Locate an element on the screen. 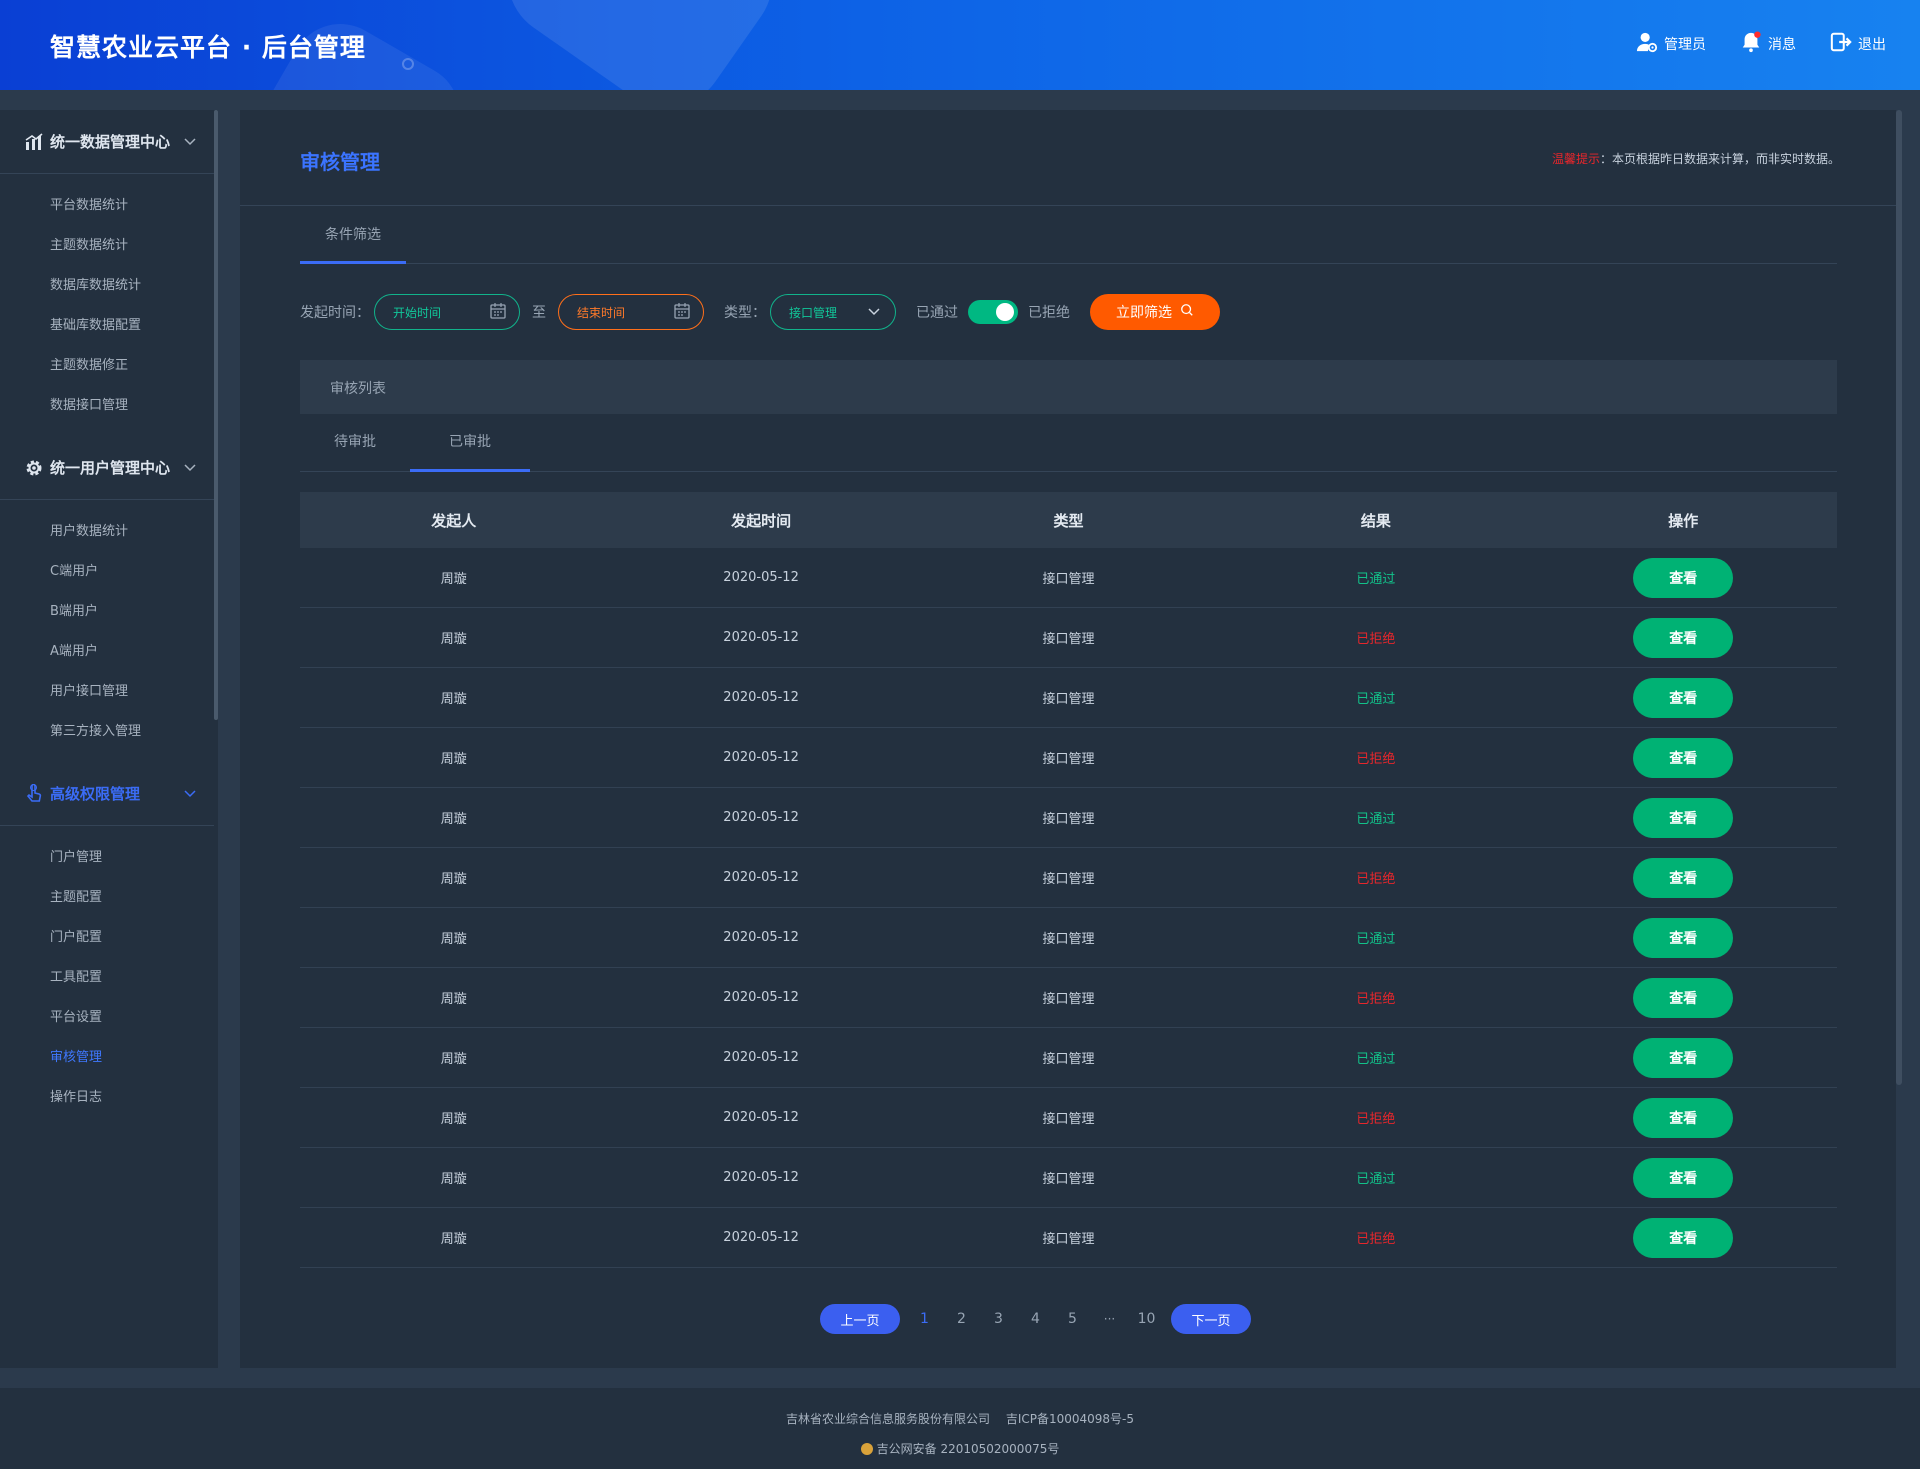 The image size is (1920, 1469). main-scrollbar is located at coordinates (1899, 597).